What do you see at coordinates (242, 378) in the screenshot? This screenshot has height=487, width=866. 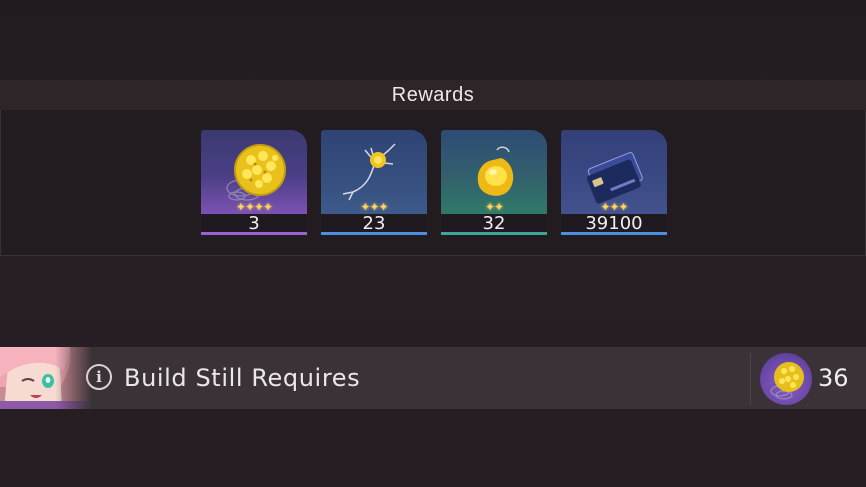 I see `build-requires-label: Build Still Requires` at bounding box center [242, 378].